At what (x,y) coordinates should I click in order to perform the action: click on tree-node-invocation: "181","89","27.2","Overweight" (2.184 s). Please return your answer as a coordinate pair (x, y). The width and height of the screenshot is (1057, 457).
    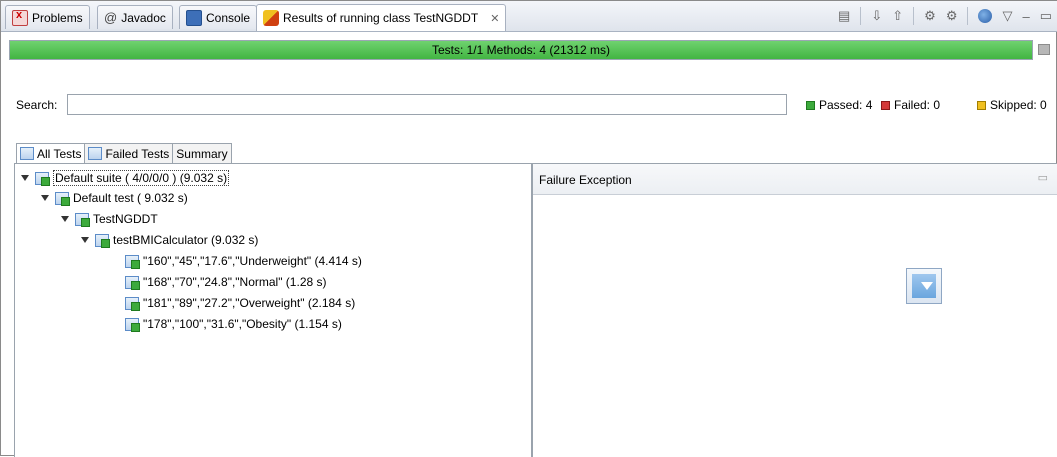
    Looking at the image, I should click on (240, 303).